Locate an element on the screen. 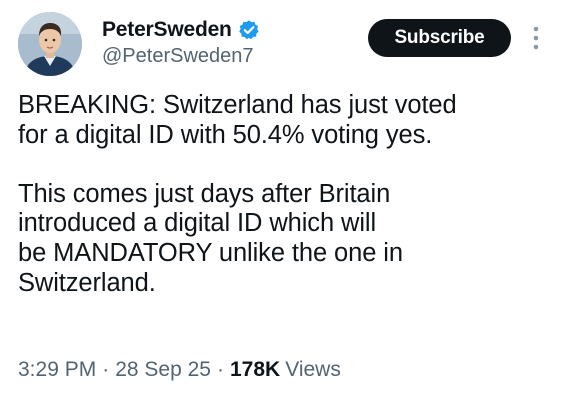 The height and width of the screenshot is (404, 568). more-vertical-icon is located at coordinates (536, 38).